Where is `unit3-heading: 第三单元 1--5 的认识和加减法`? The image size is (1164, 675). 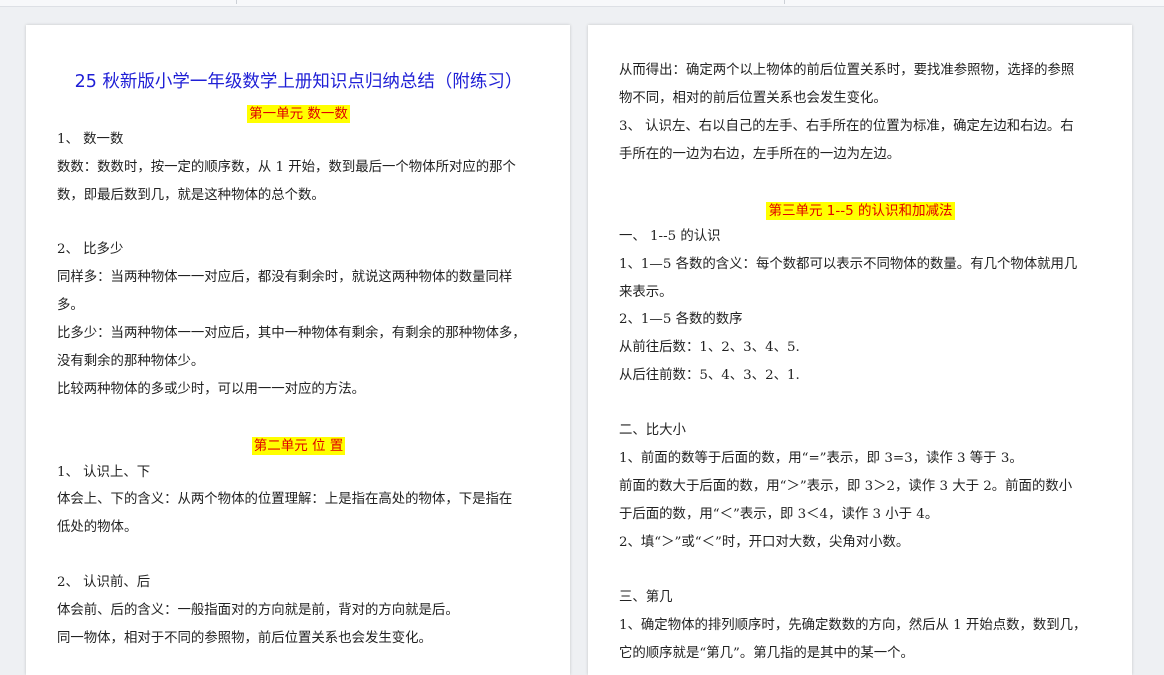 unit3-heading: 第三单元 1--5 的认识和加减法 is located at coordinates (860, 211).